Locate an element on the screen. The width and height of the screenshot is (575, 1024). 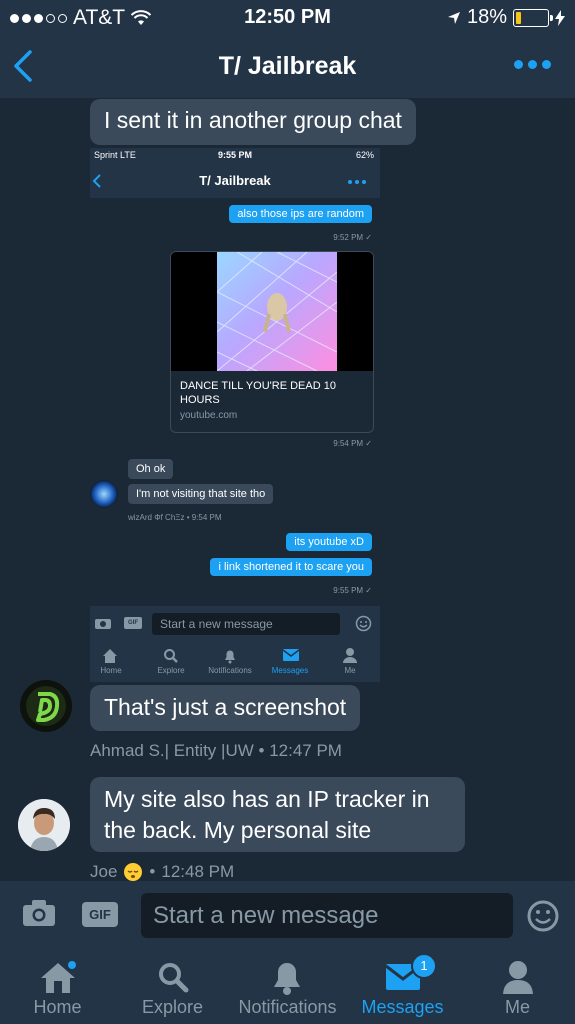
message-time: 12:48 PM is located at coordinates (198, 871).